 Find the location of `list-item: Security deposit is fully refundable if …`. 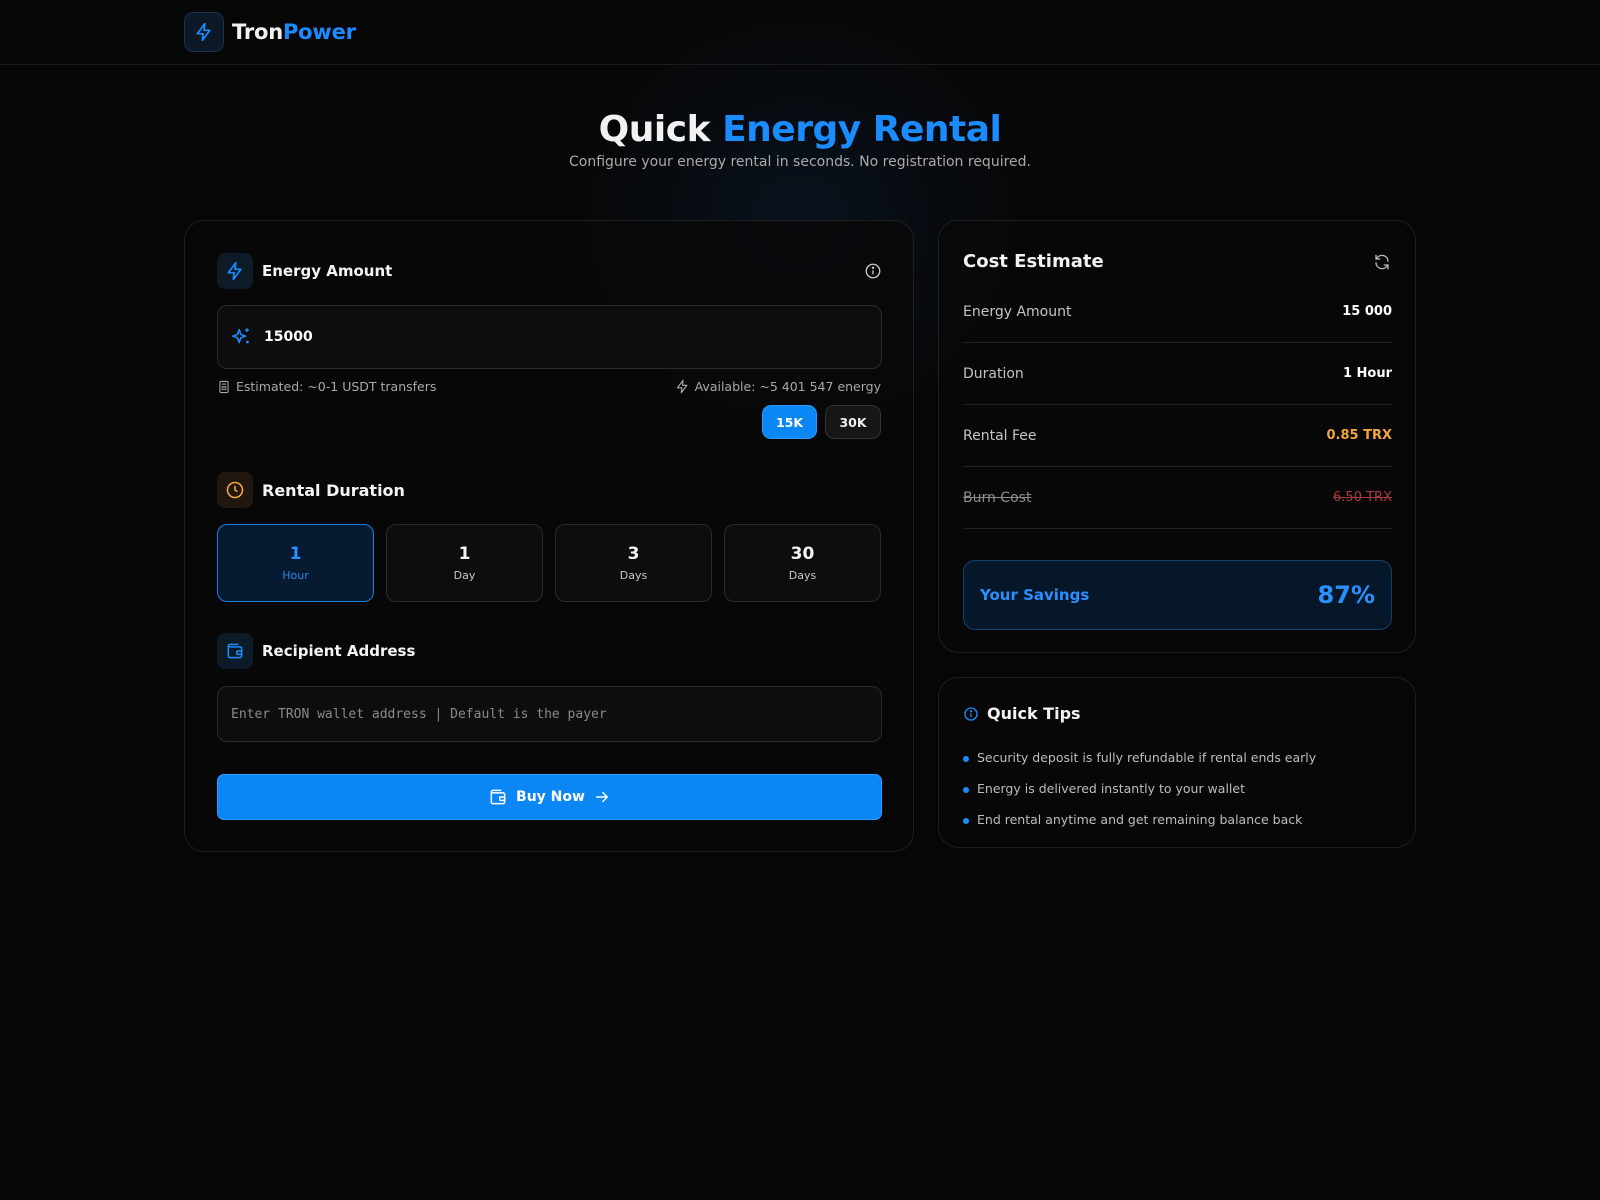

list-item: Security deposit is fully refundable if … is located at coordinates (1139, 757).